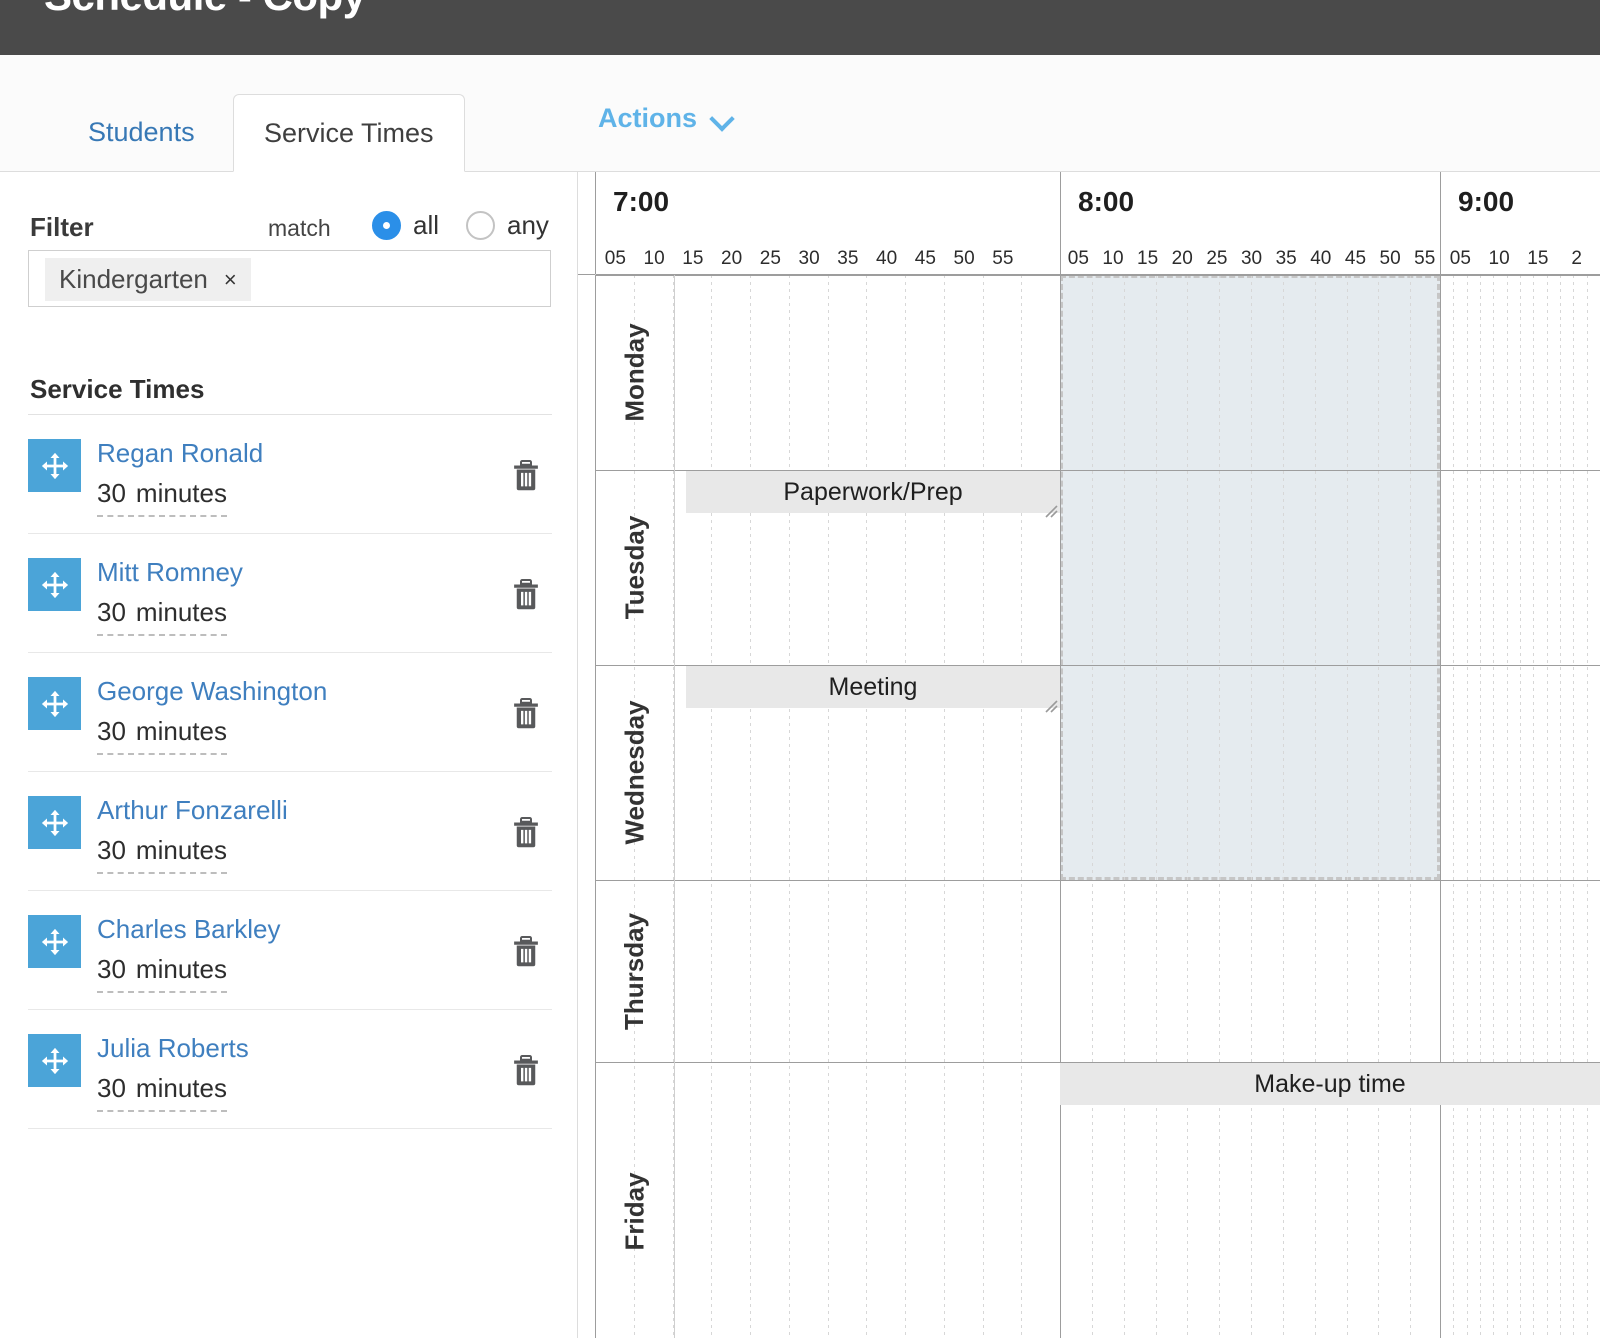  What do you see at coordinates (732, 258) in the screenshot?
I see `minute-tick: 20` at bounding box center [732, 258].